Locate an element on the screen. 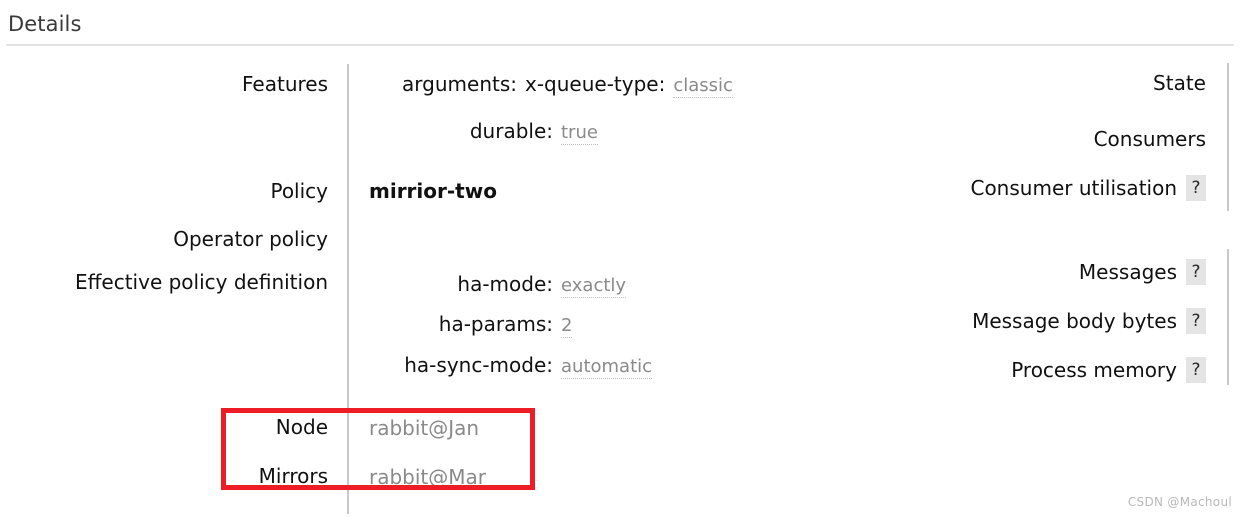 This screenshot has height=518, width=1240. feature-arguments-subvalue: classic is located at coordinates (703, 86).